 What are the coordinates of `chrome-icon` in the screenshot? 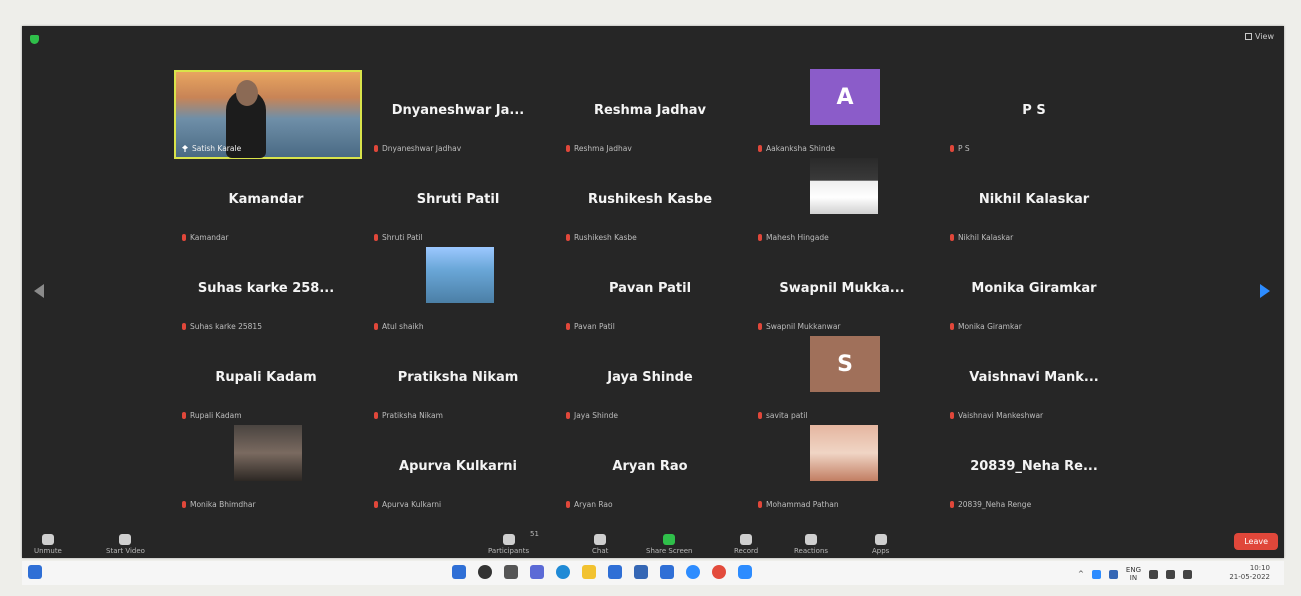 It's located at (719, 572).